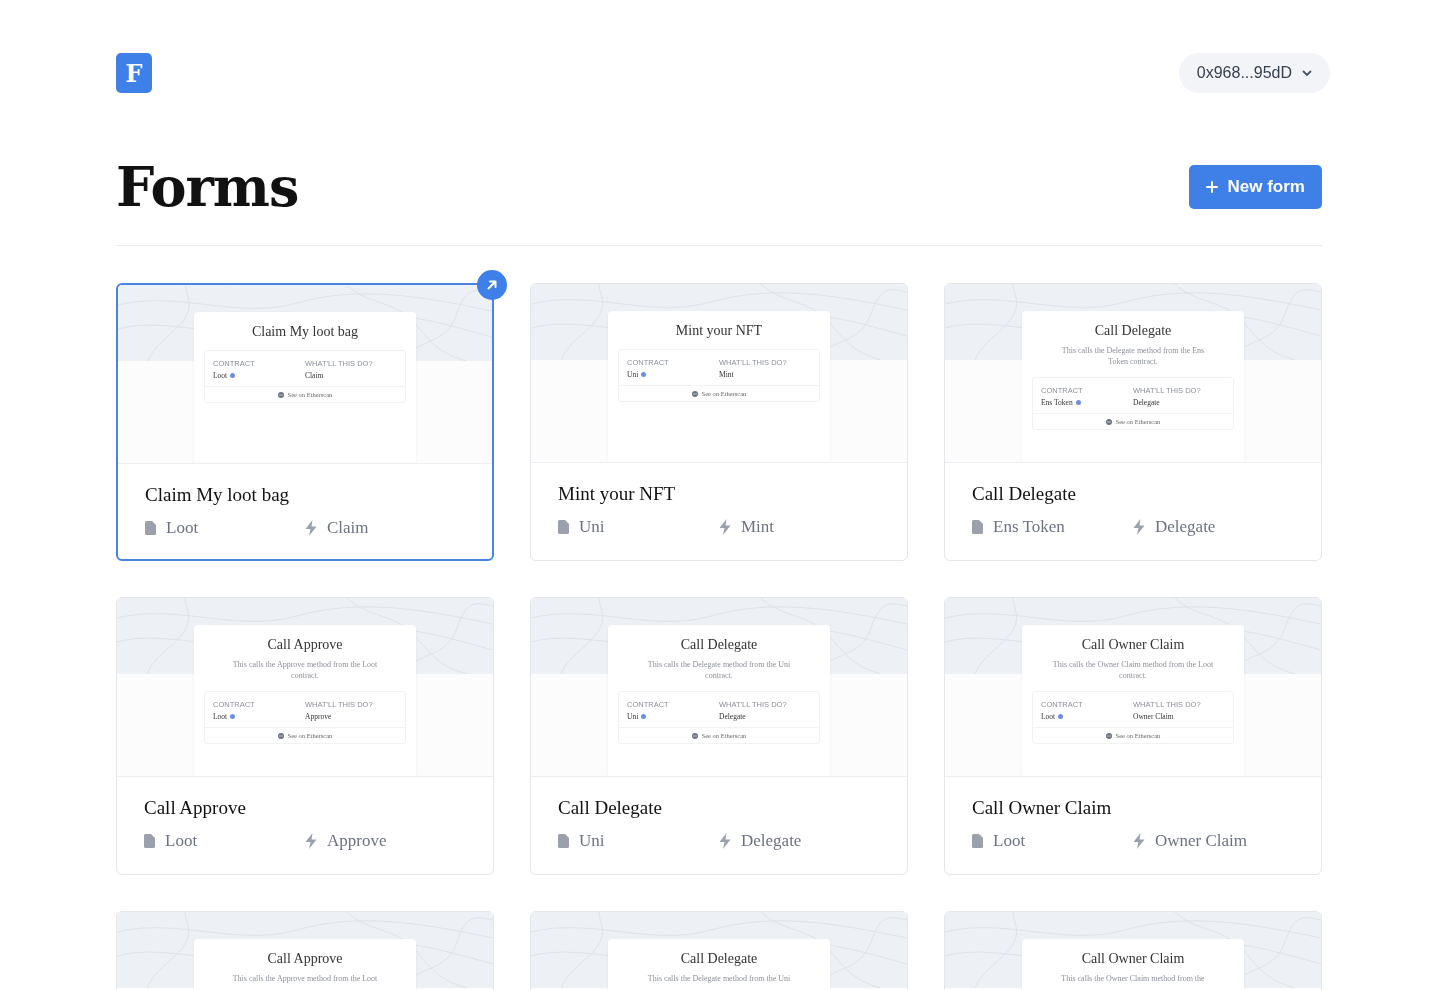  What do you see at coordinates (1042, 808) in the screenshot?
I see `card-title: Call Owner Claim` at bounding box center [1042, 808].